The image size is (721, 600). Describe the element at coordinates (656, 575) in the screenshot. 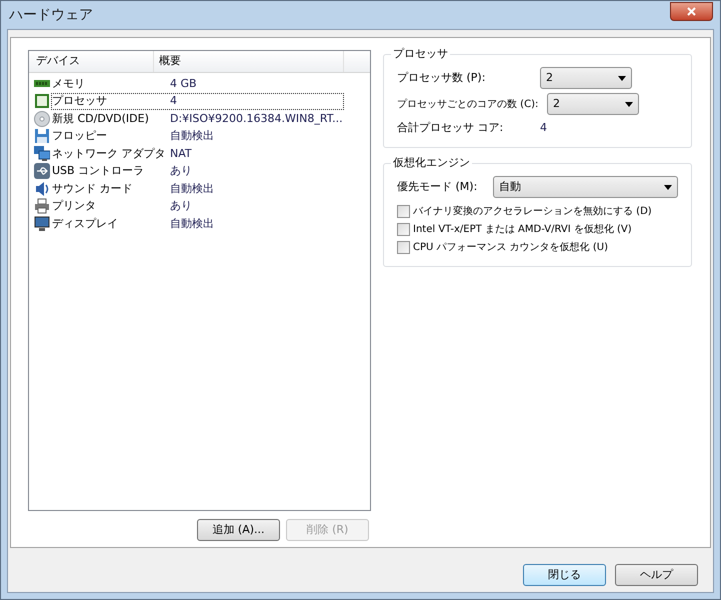

I see `dialog-button: ヘルプ` at that location.